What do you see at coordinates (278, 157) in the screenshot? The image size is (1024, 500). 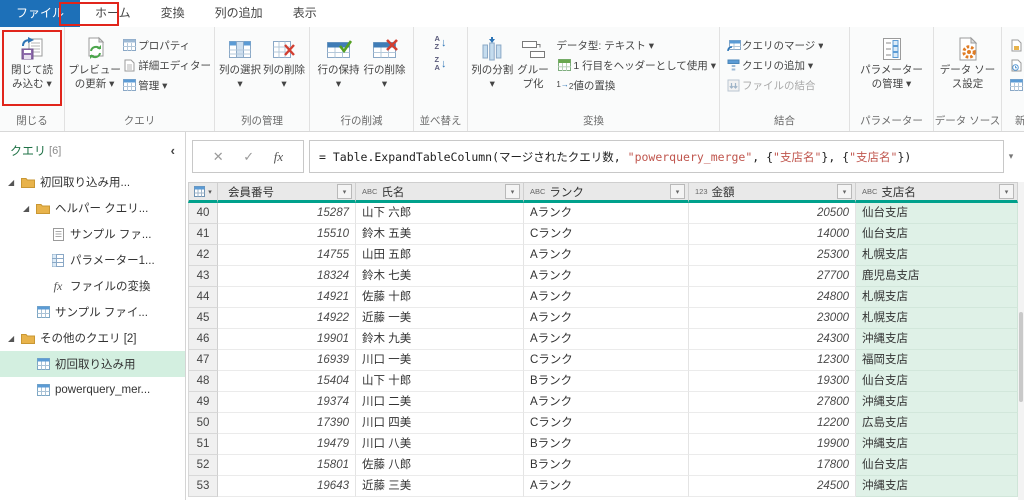 I see `fx-icon: fx` at bounding box center [278, 157].